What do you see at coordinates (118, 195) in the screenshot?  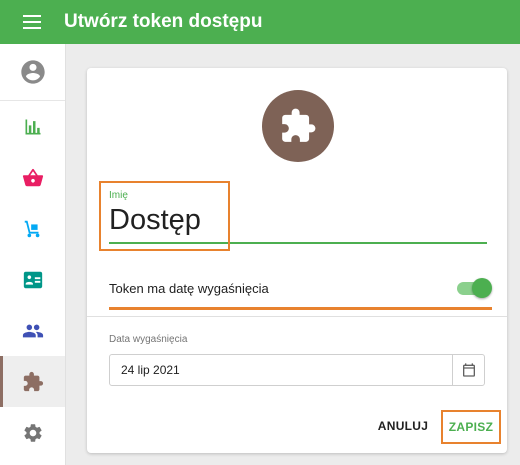 I see `name-field-label: Imię` at bounding box center [118, 195].